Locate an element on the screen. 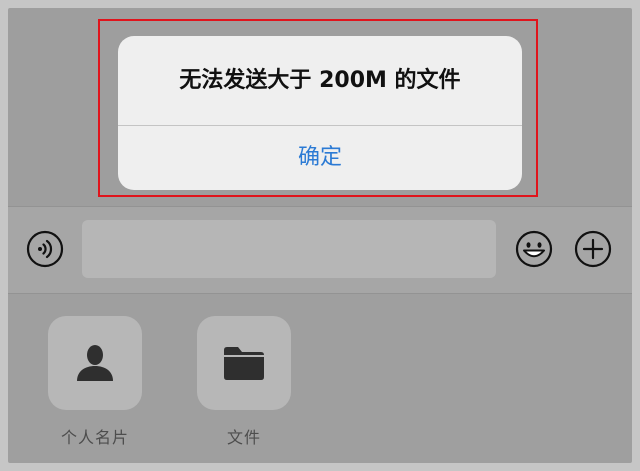 This screenshot has height=471, width=640. attachment-file: 文件 is located at coordinates (244, 382).